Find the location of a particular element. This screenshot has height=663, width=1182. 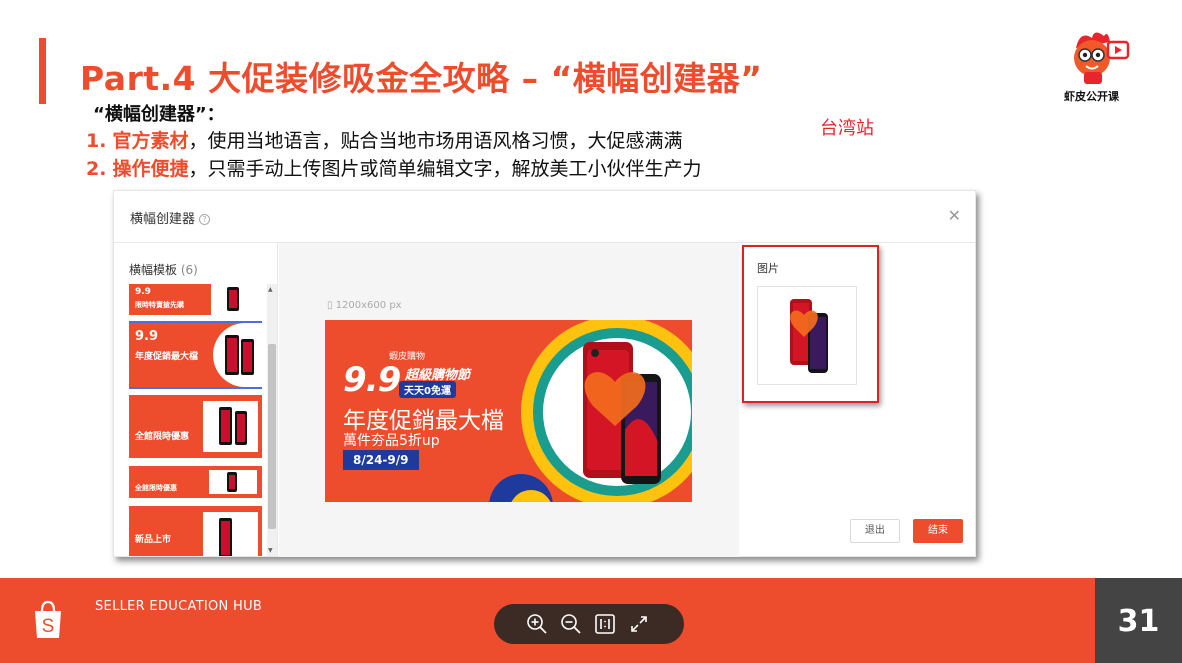

templates-count: (6) is located at coordinates (189, 270).